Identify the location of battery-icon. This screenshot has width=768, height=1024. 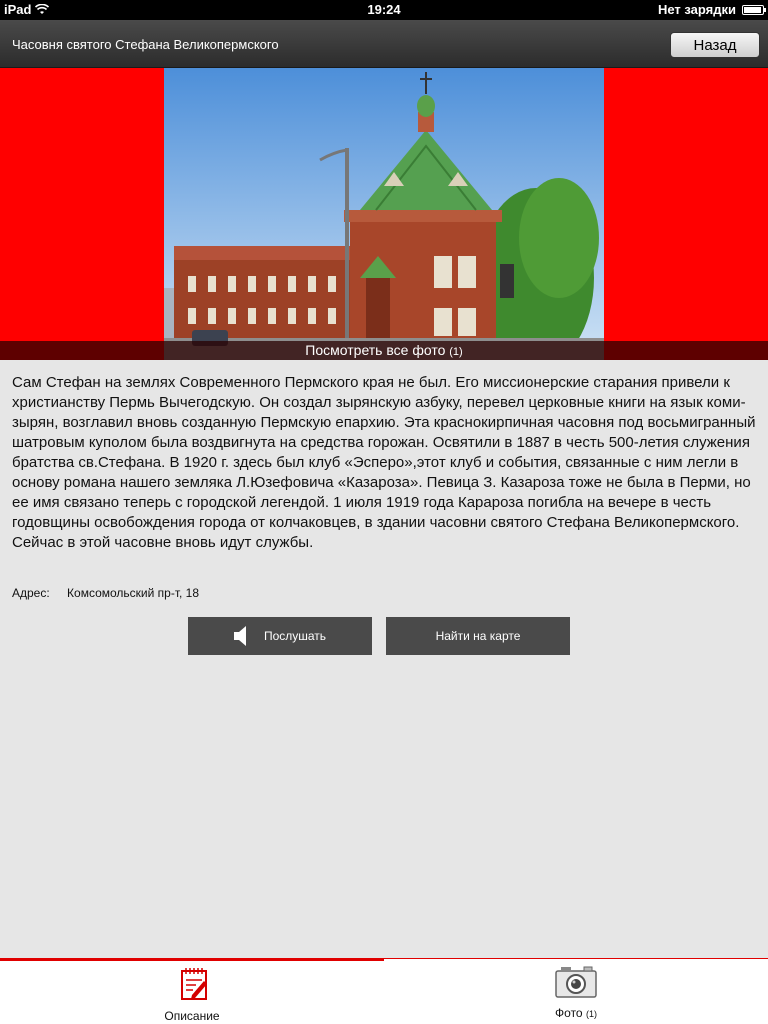
(754, 9).